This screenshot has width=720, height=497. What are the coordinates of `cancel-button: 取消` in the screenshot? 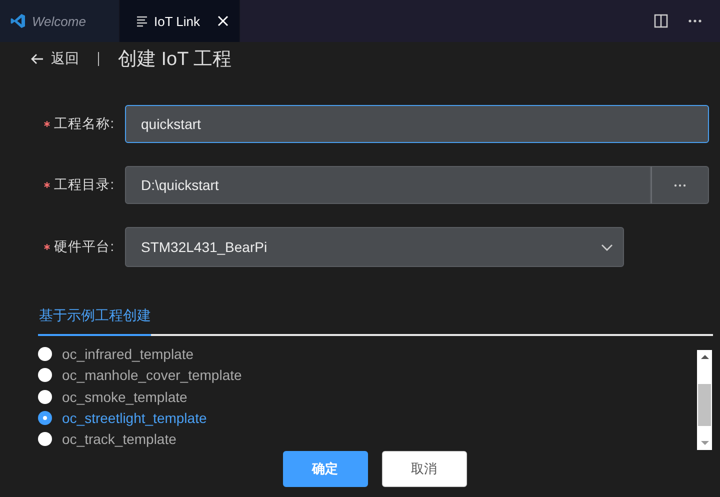 It's located at (424, 469).